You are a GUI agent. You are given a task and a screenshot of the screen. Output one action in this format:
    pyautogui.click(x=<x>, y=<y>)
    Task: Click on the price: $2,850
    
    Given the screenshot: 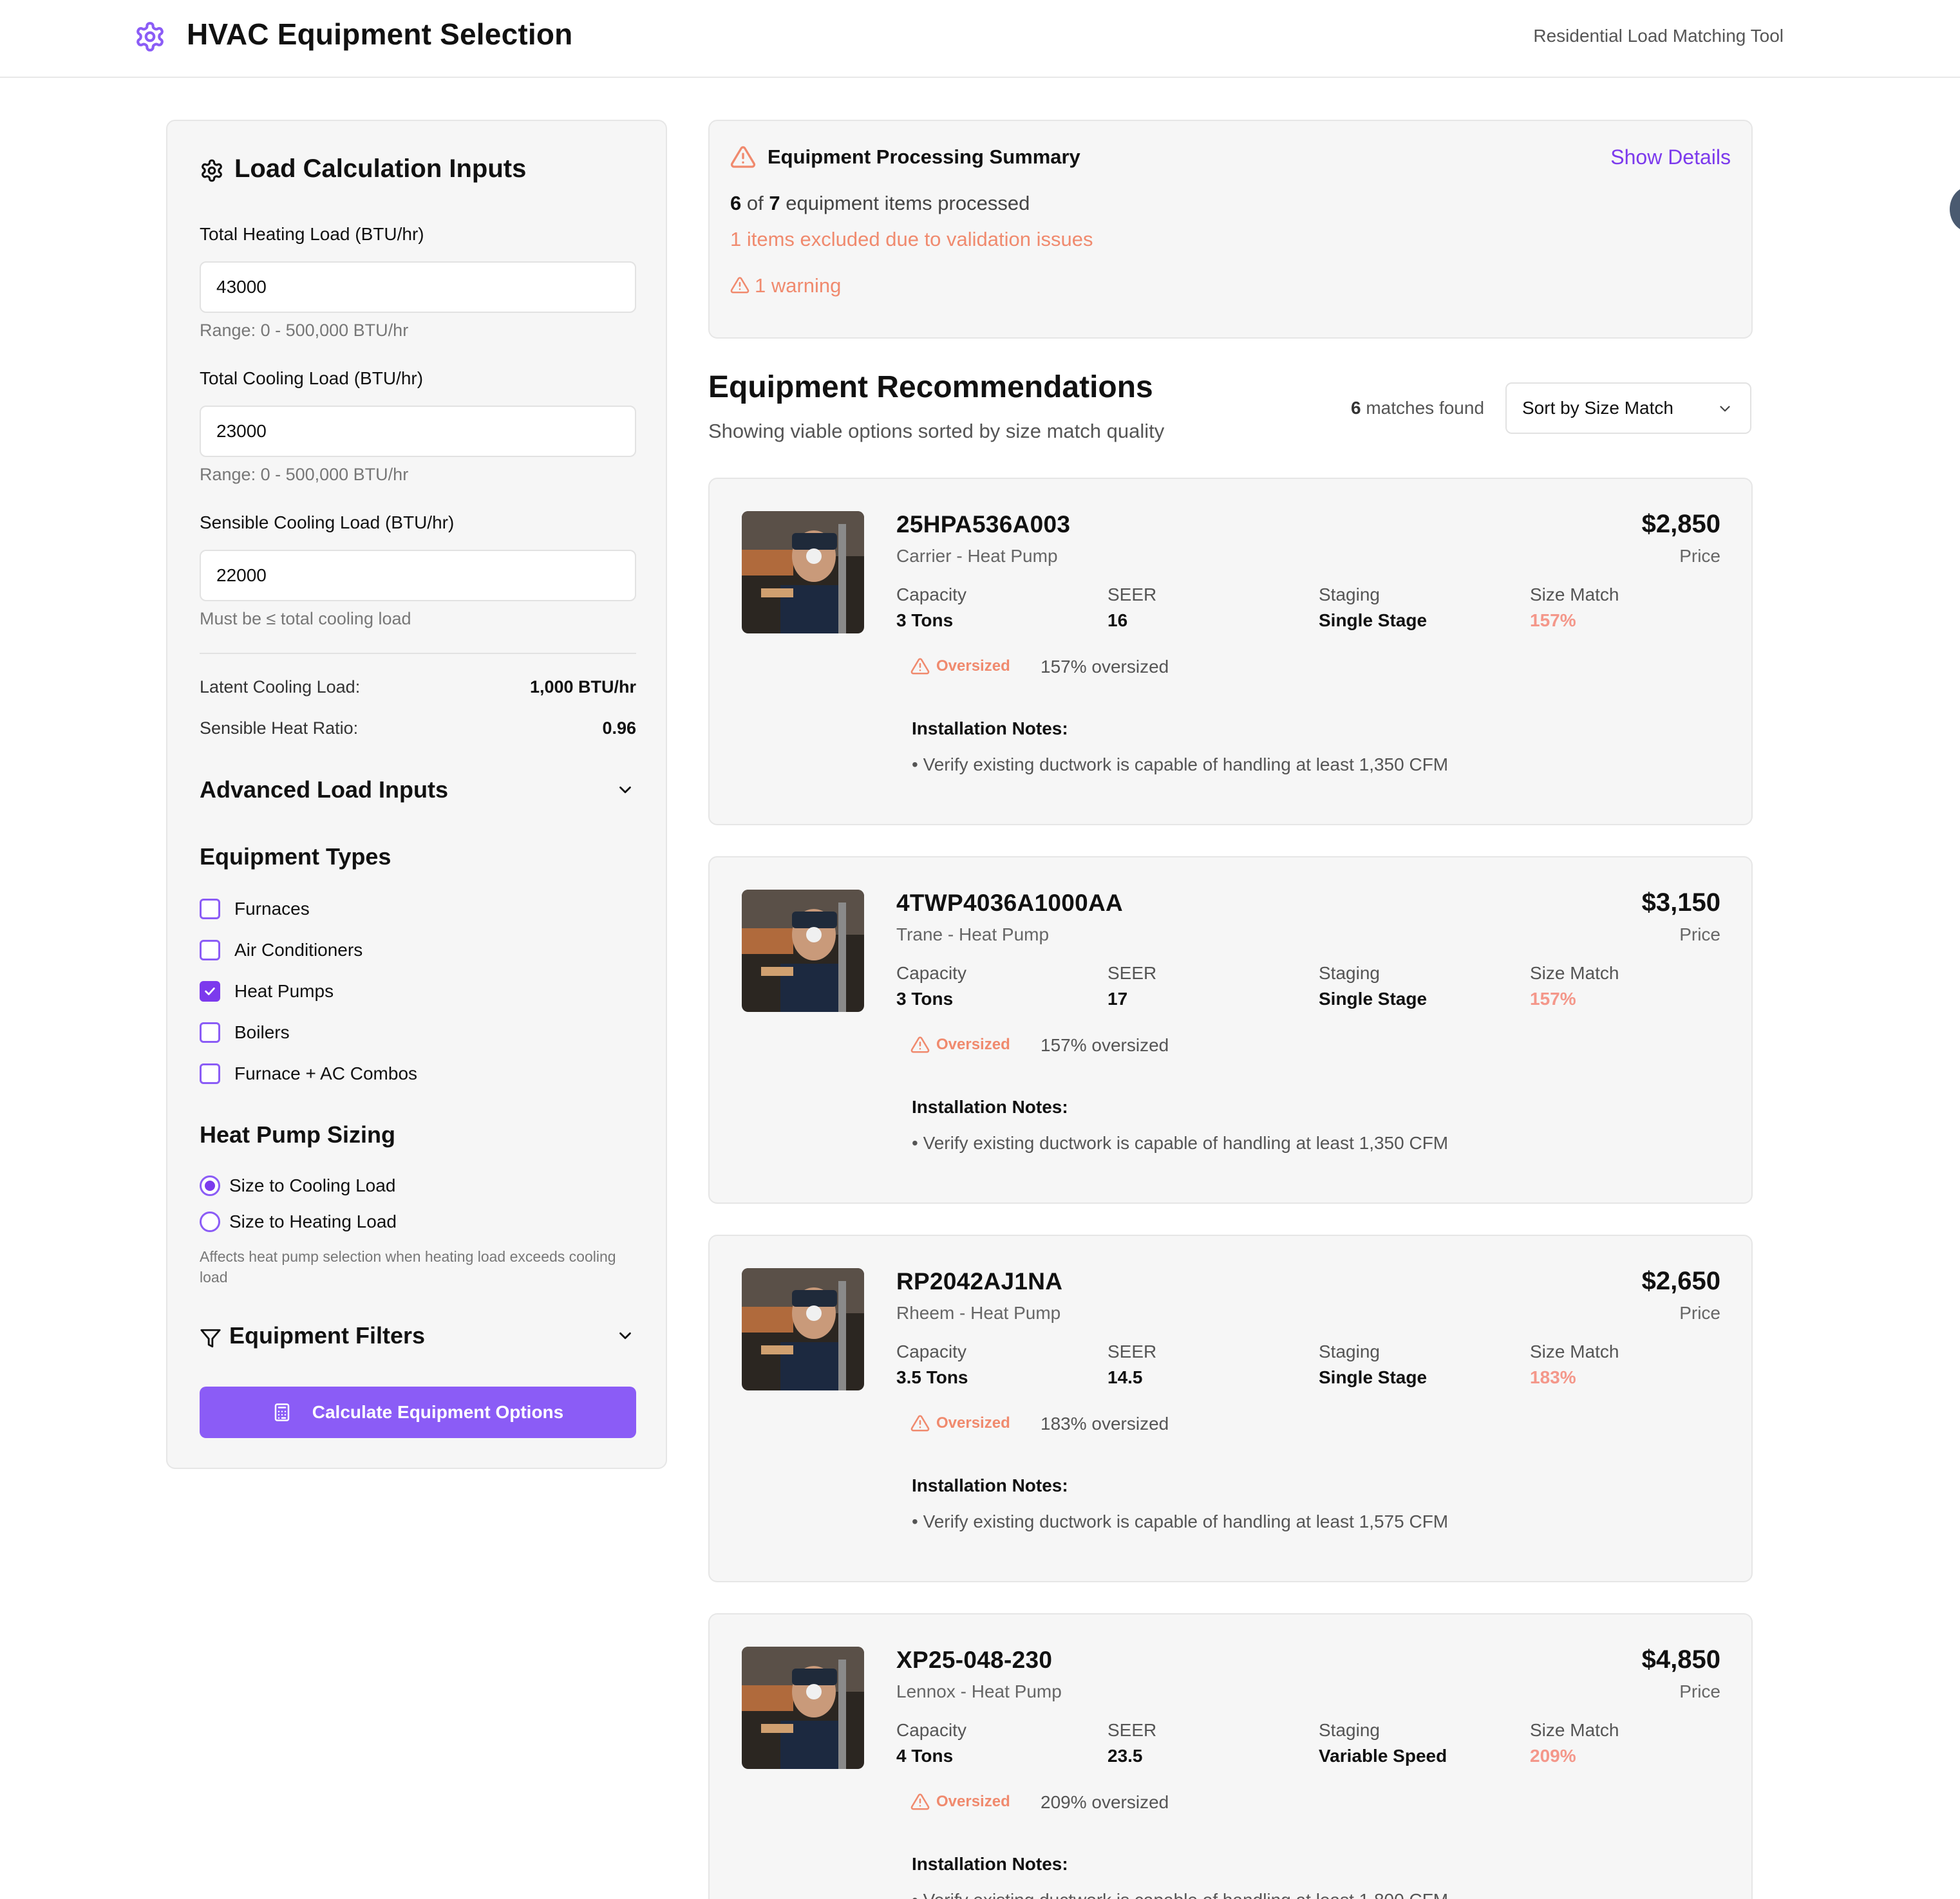 What is the action you would take?
    pyautogui.click(x=1680, y=524)
    